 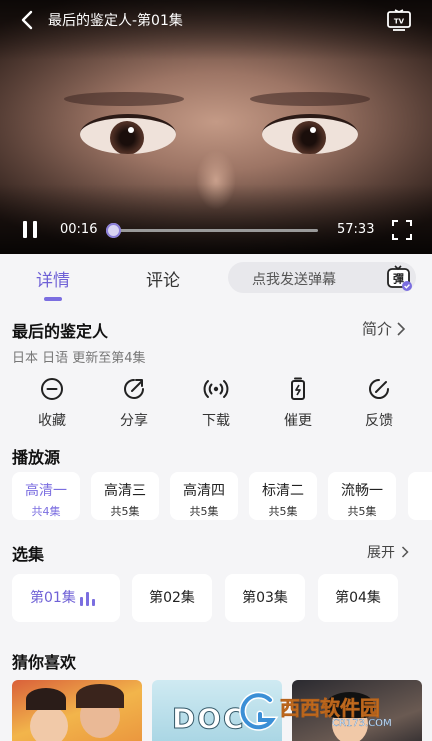 I want to click on episode-label: 第04集, so click(x=358, y=598).